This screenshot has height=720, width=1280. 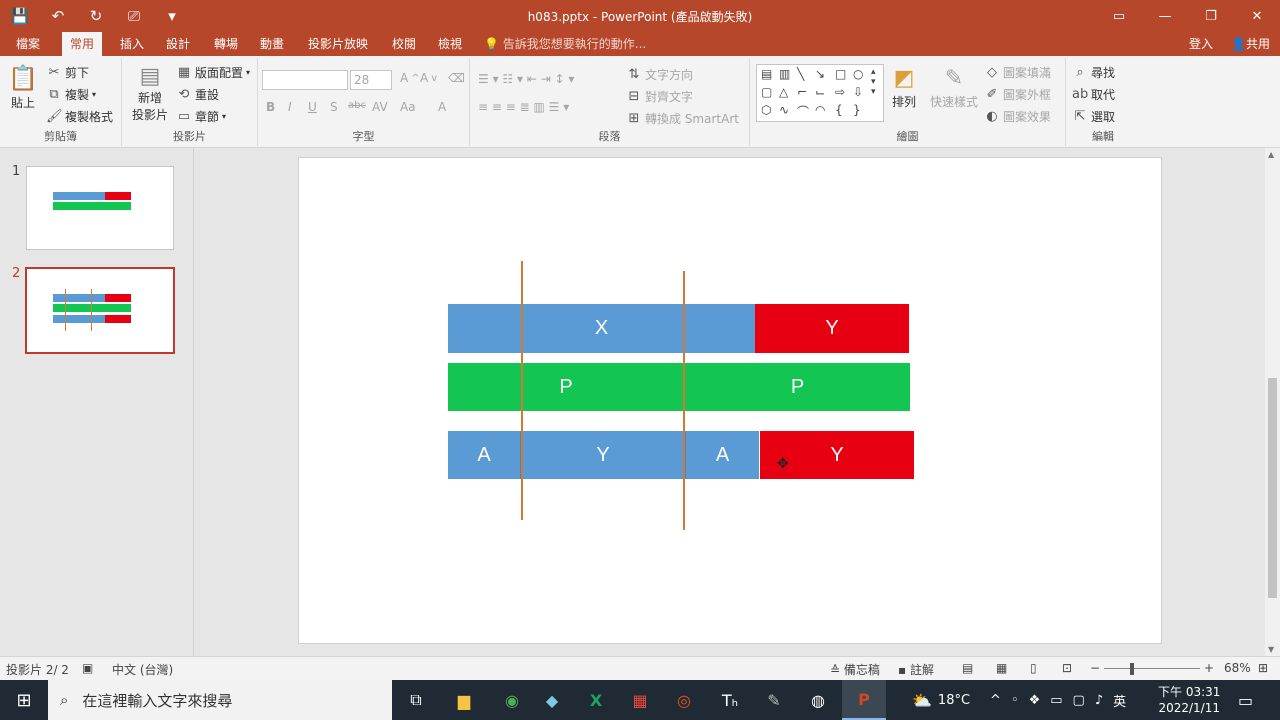 I want to click on bold-button: B, so click(x=270, y=107).